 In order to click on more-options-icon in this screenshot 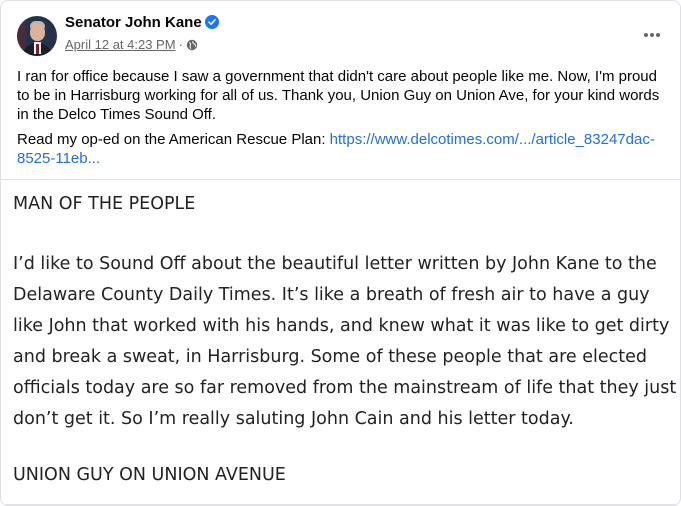, I will do `click(652, 34)`.